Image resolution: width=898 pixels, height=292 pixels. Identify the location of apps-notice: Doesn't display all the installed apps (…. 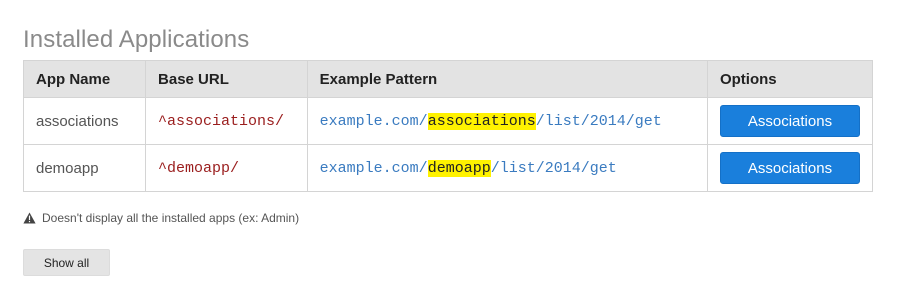
(161, 218).